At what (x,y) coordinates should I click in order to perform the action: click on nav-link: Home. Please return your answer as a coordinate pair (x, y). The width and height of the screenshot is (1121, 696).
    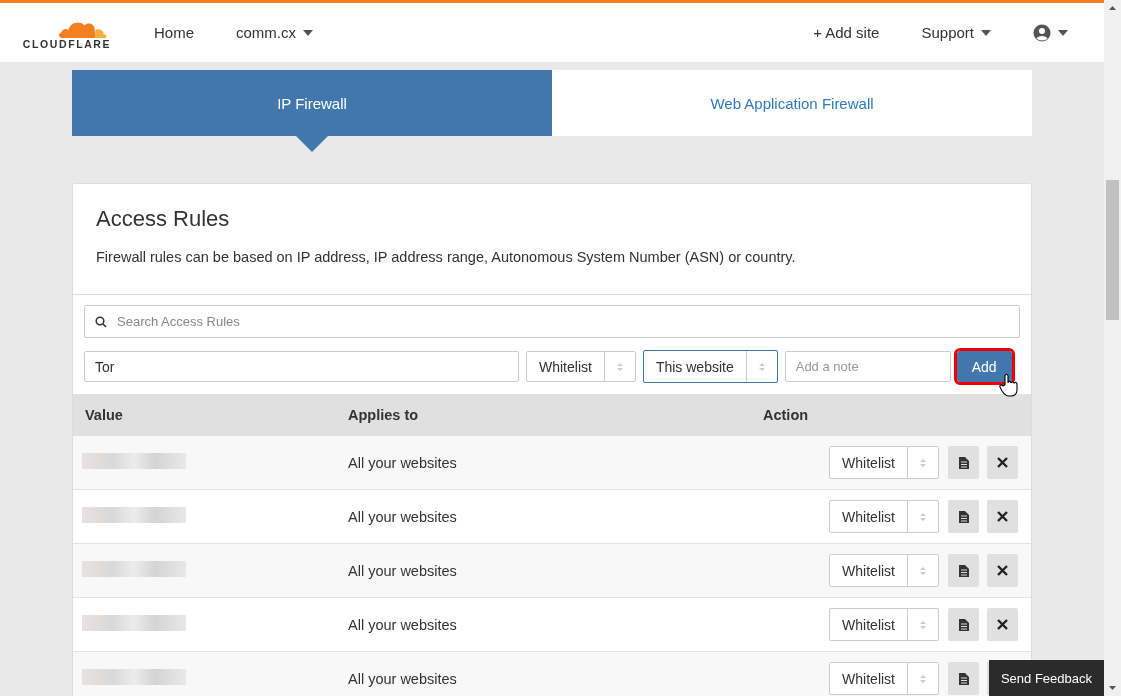
    Looking at the image, I should click on (174, 32).